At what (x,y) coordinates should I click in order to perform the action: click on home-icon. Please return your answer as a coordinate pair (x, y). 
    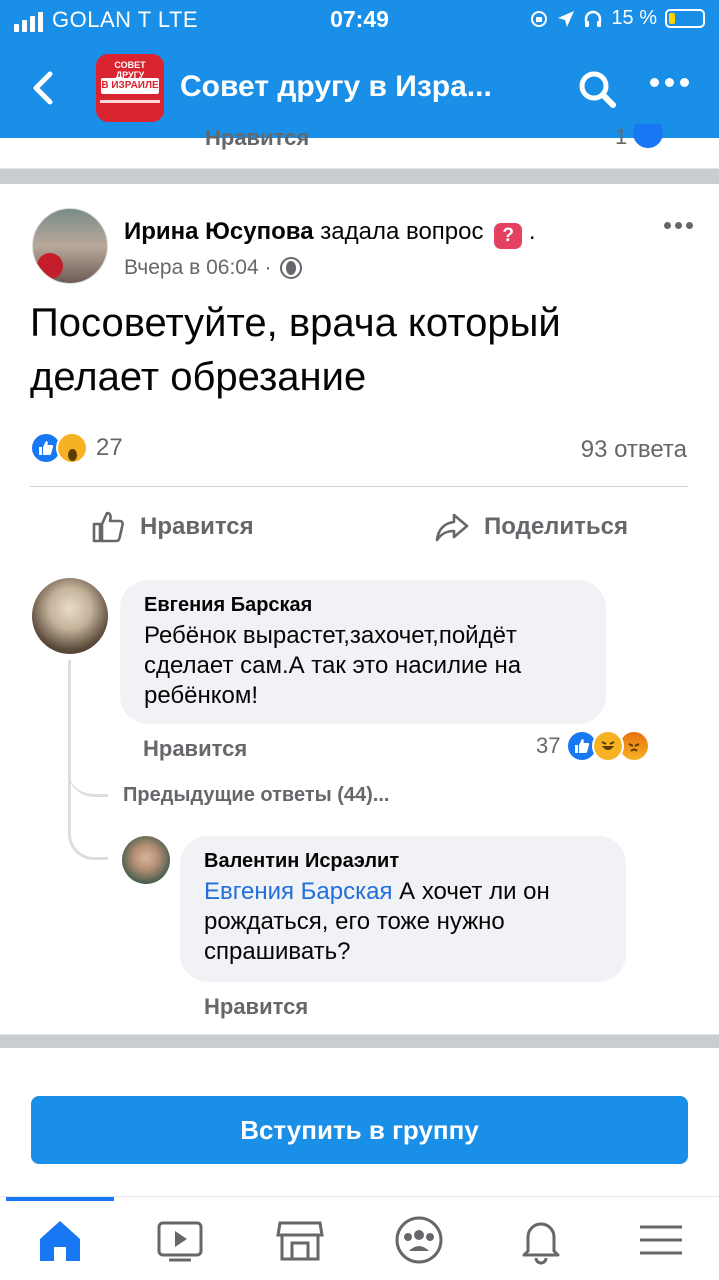
    Looking at the image, I should click on (60, 1240).